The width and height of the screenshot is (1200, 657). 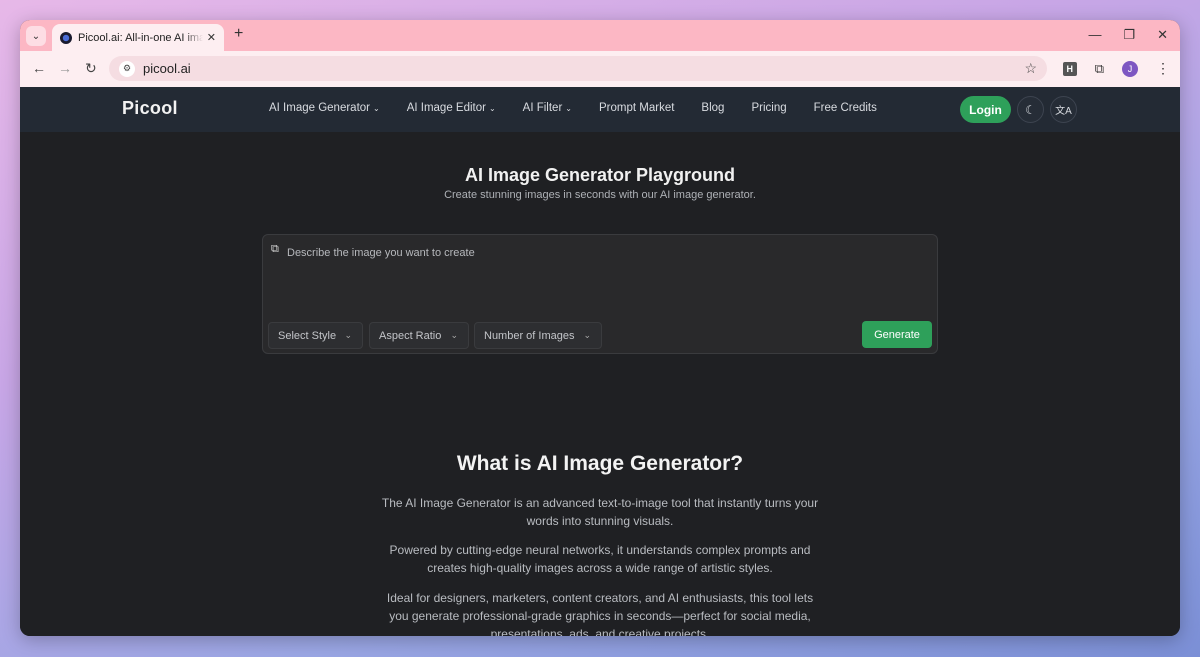 What do you see at coordinates (1162, 35) in the screenshot?
I see `close-window-icon: ✕` at bounding box center [1162, 35].